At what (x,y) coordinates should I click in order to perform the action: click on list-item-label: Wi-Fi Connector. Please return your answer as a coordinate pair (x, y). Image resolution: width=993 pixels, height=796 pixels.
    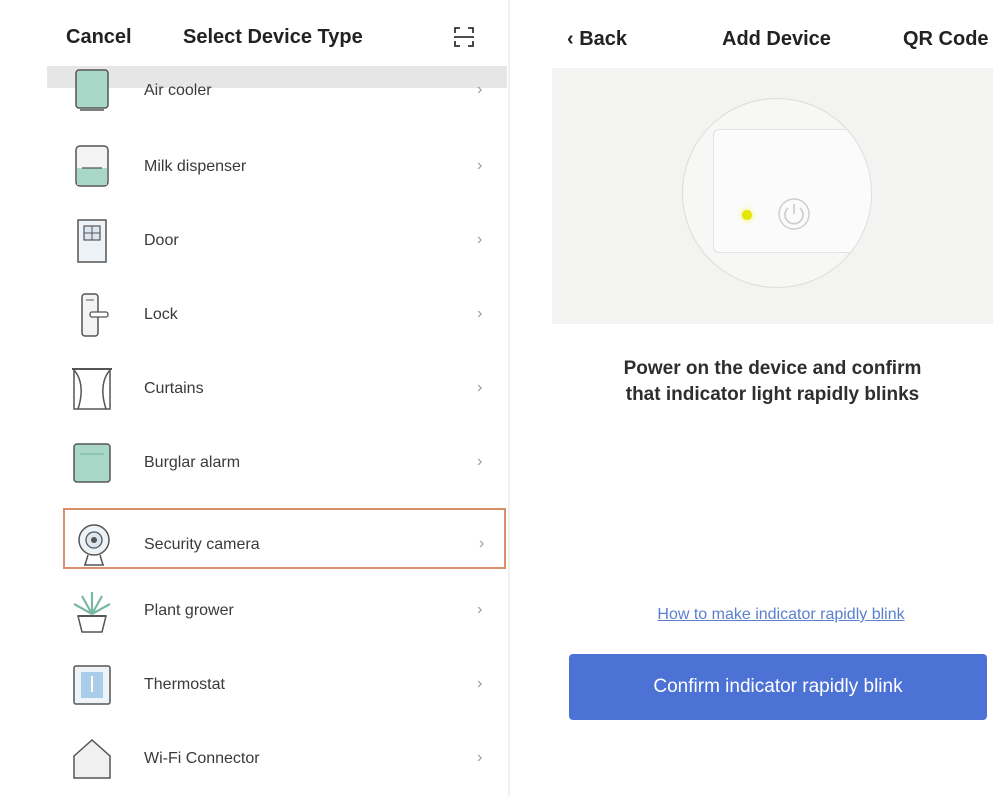
    Looking at the image, I should click on (202, 758).